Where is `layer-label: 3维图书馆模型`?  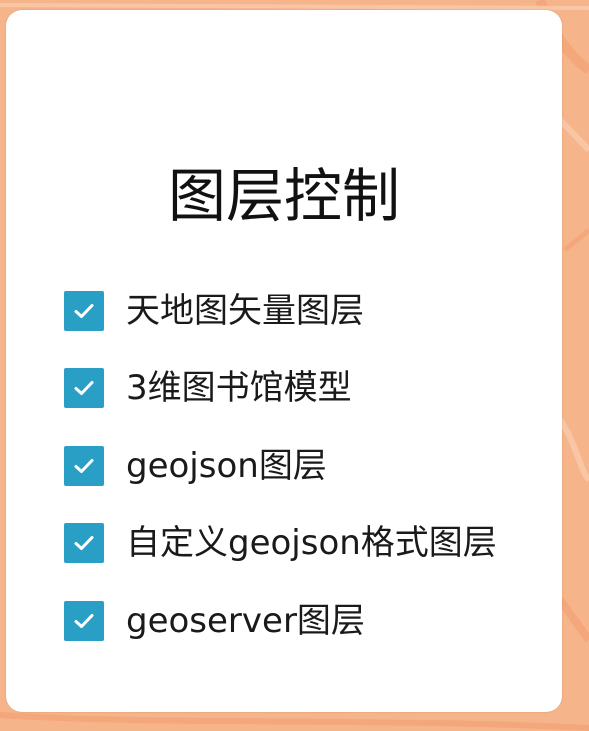 layer-label: 3维图书馆模型 is located at coordinates (239, 388).